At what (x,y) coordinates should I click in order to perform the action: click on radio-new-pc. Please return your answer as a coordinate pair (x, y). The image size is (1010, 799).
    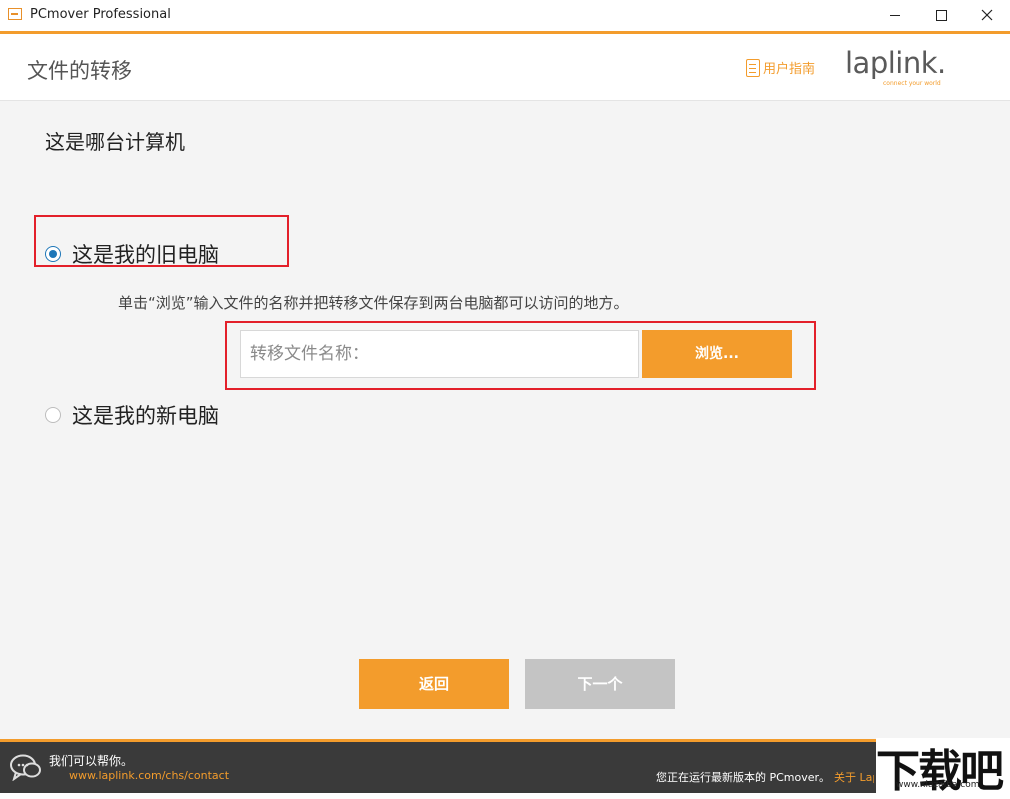
    Looking at the image, I should click on (53, 415).